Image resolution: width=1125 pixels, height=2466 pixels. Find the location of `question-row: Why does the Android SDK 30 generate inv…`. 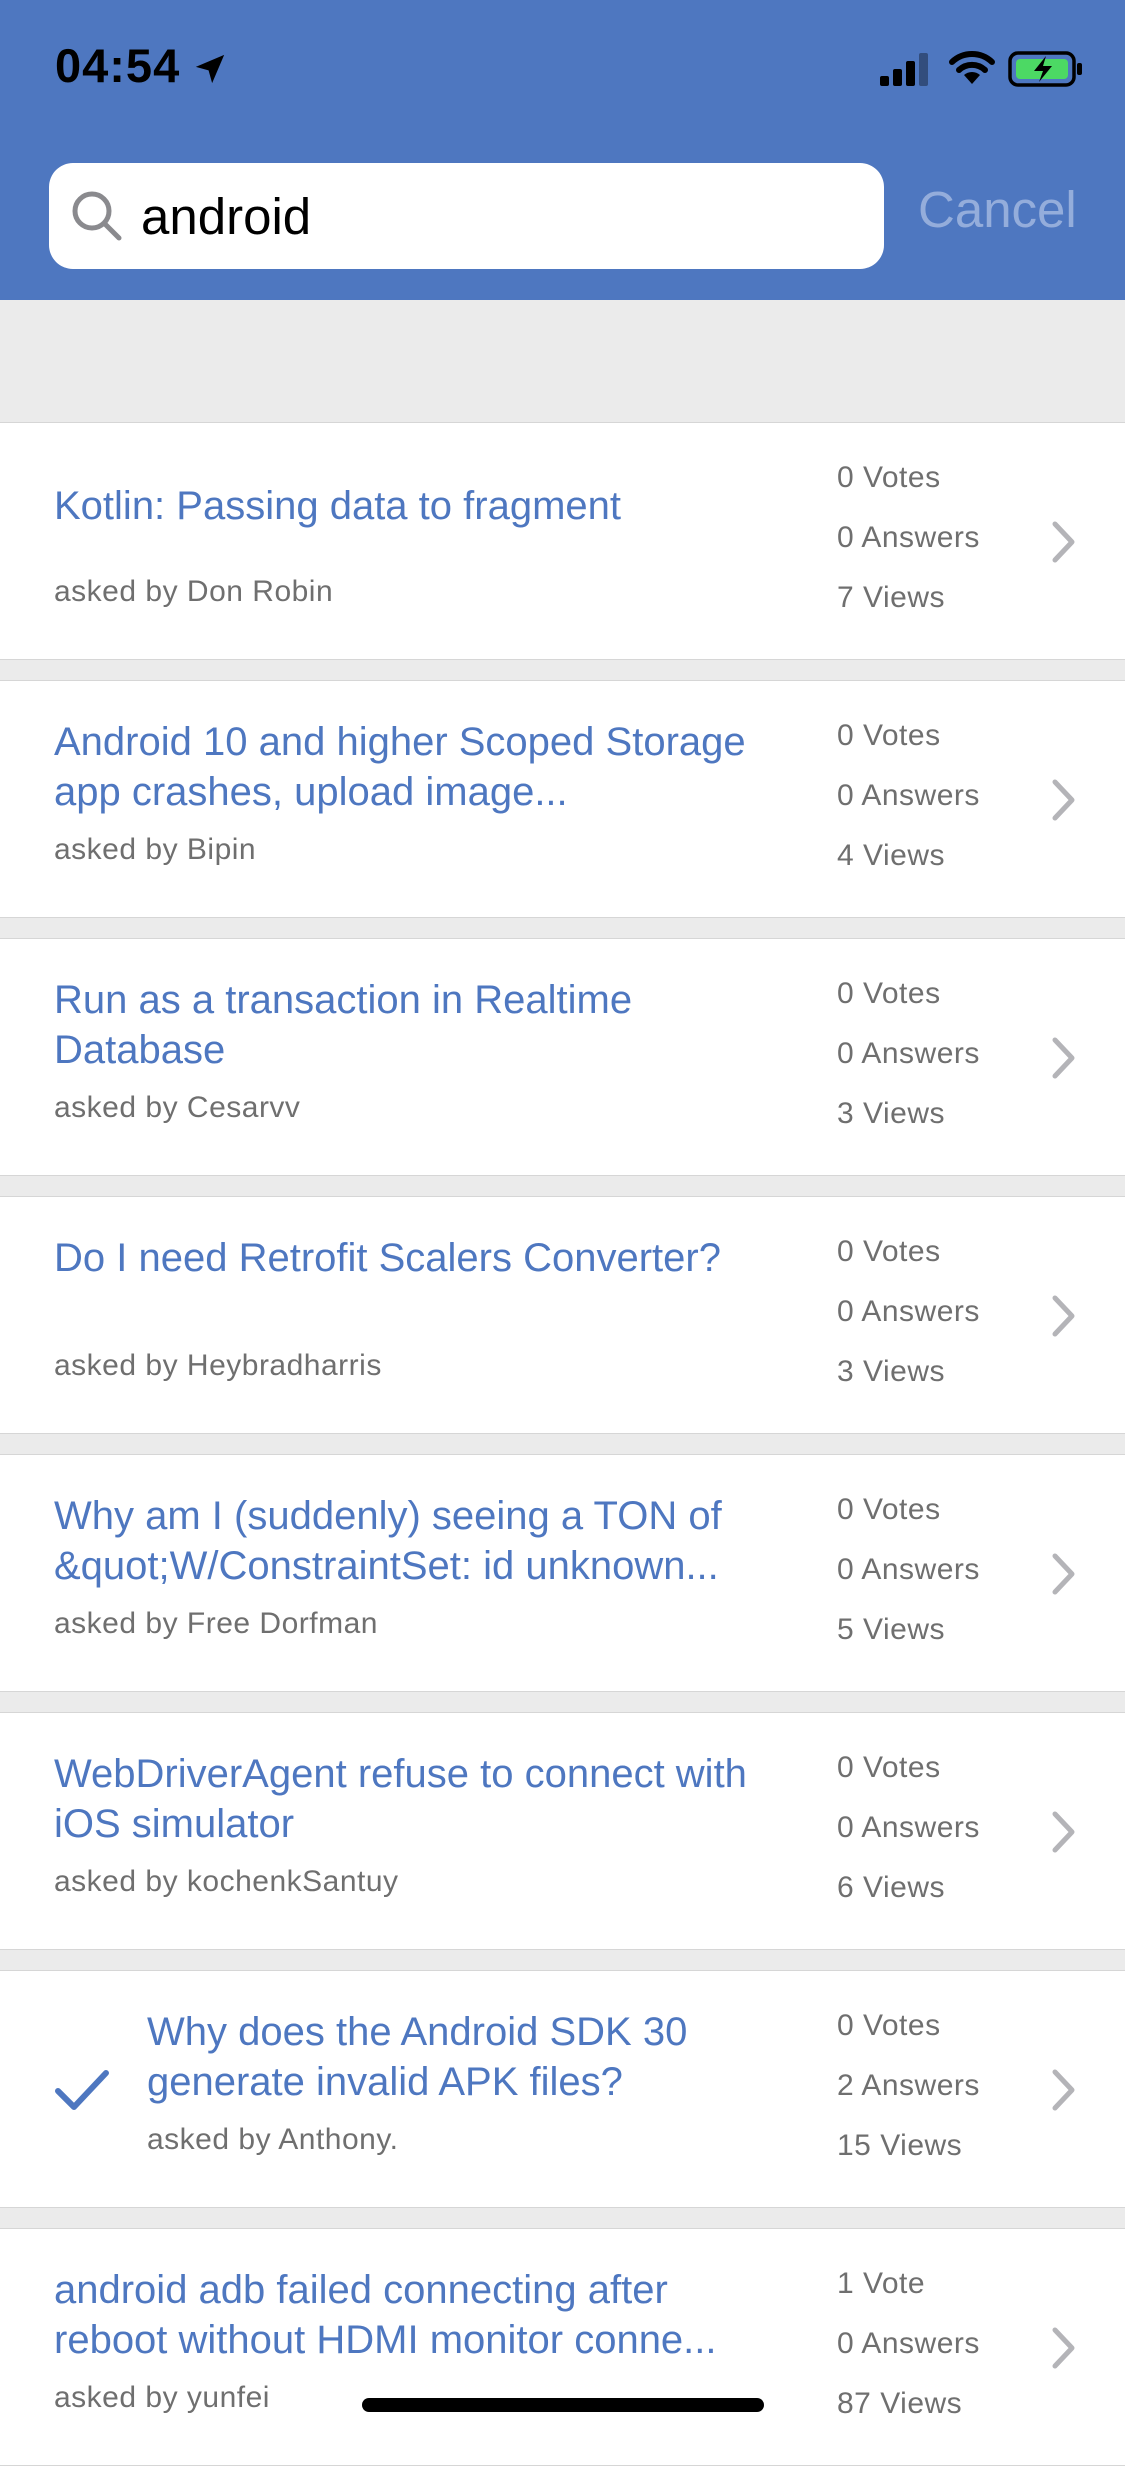

question-row: Why does the Android SDK 30 generate inv… is located at coordinates (562, 2089).